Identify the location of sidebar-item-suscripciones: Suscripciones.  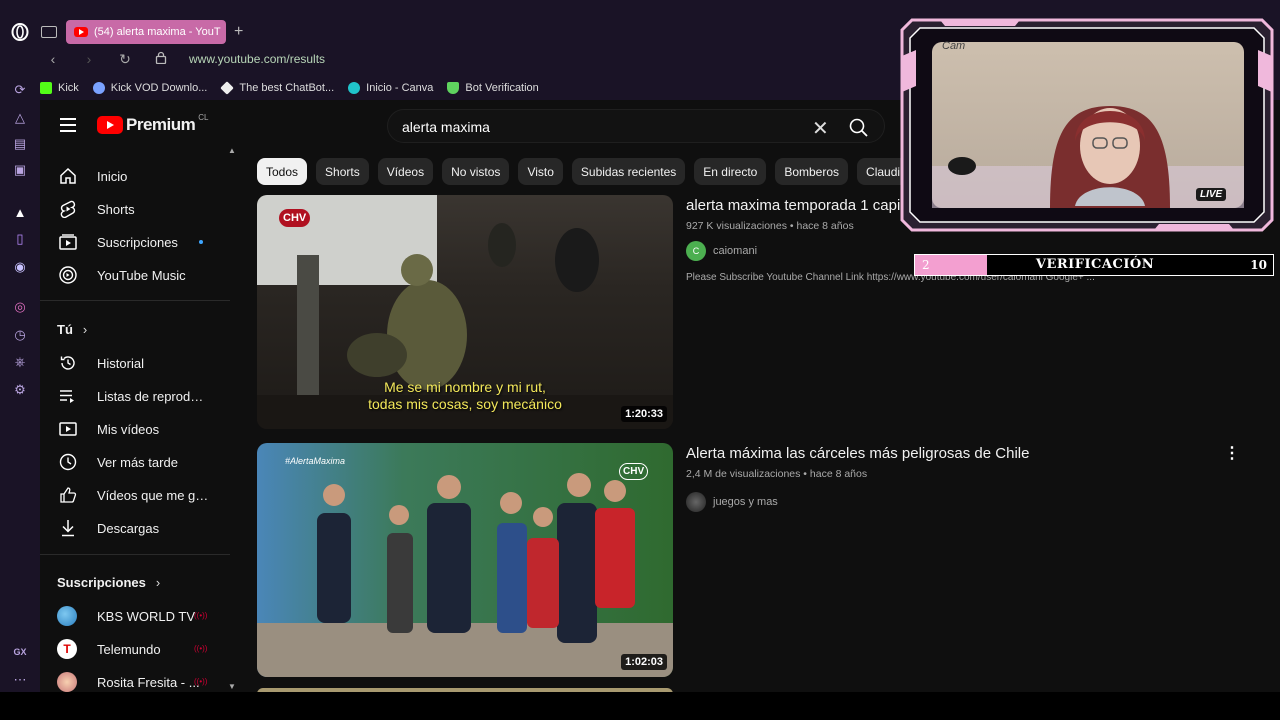
(135, 242).